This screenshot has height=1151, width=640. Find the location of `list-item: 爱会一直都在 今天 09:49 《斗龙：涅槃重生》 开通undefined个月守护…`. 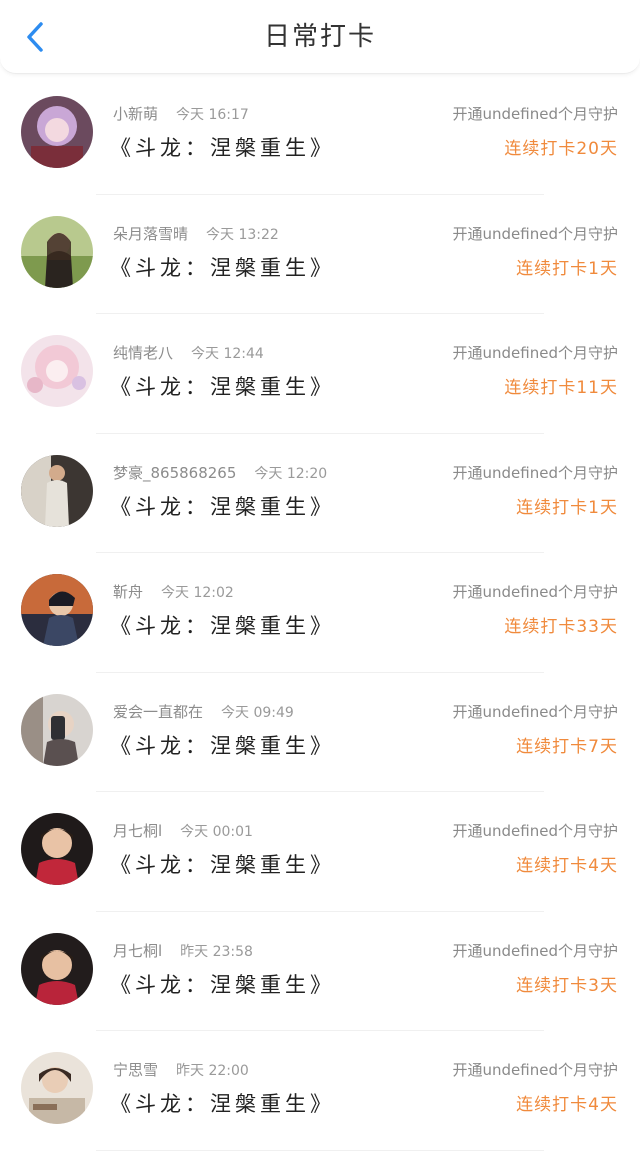

list-item: 爱会一直都在 今天 09:49 《斗龙：涅槃重生》 开通undefined个月守护… is located at coordinates (320, 733).